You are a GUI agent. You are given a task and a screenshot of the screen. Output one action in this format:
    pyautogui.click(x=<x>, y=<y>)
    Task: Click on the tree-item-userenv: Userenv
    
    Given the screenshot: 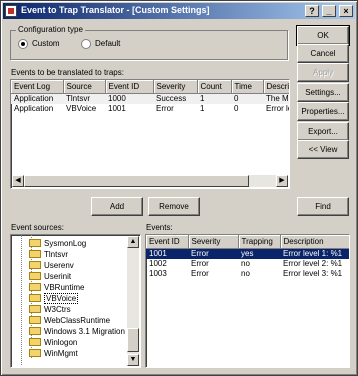 What is the action you would take?
    pyautogui.click(x=51, y=265)
    